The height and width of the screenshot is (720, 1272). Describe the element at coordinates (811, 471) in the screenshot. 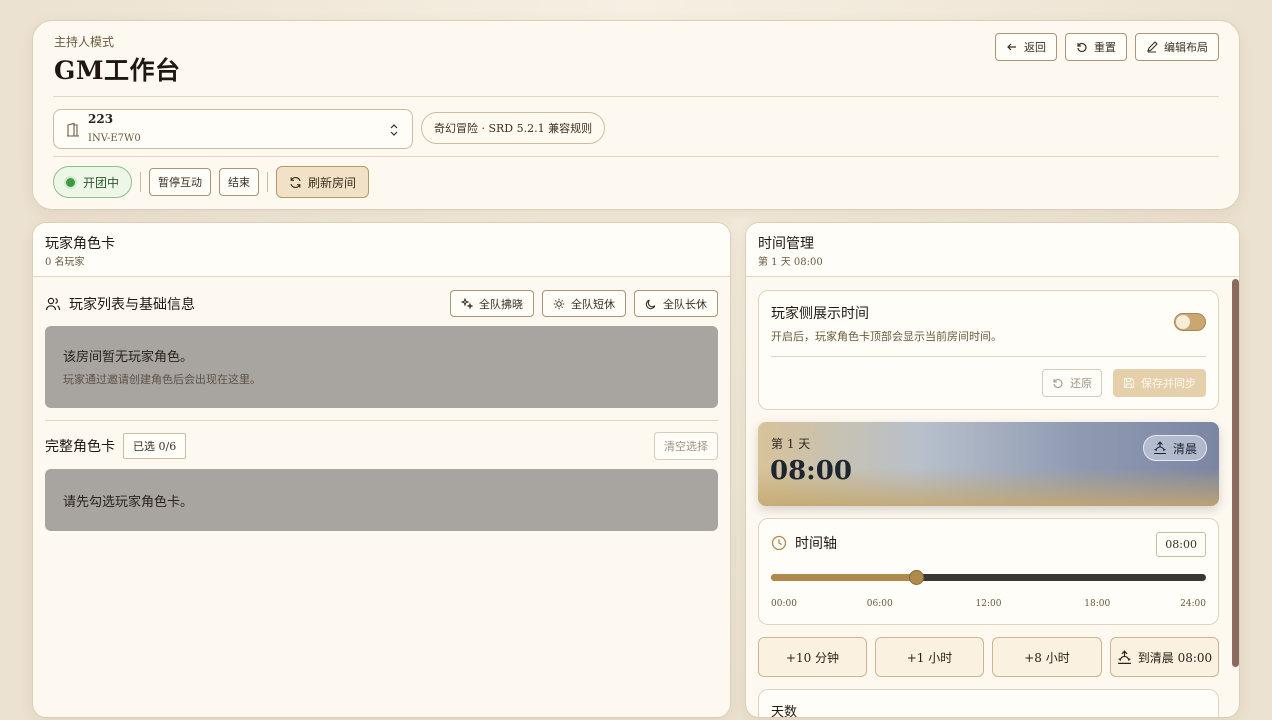

I see `current-time: 08:00` at that location.